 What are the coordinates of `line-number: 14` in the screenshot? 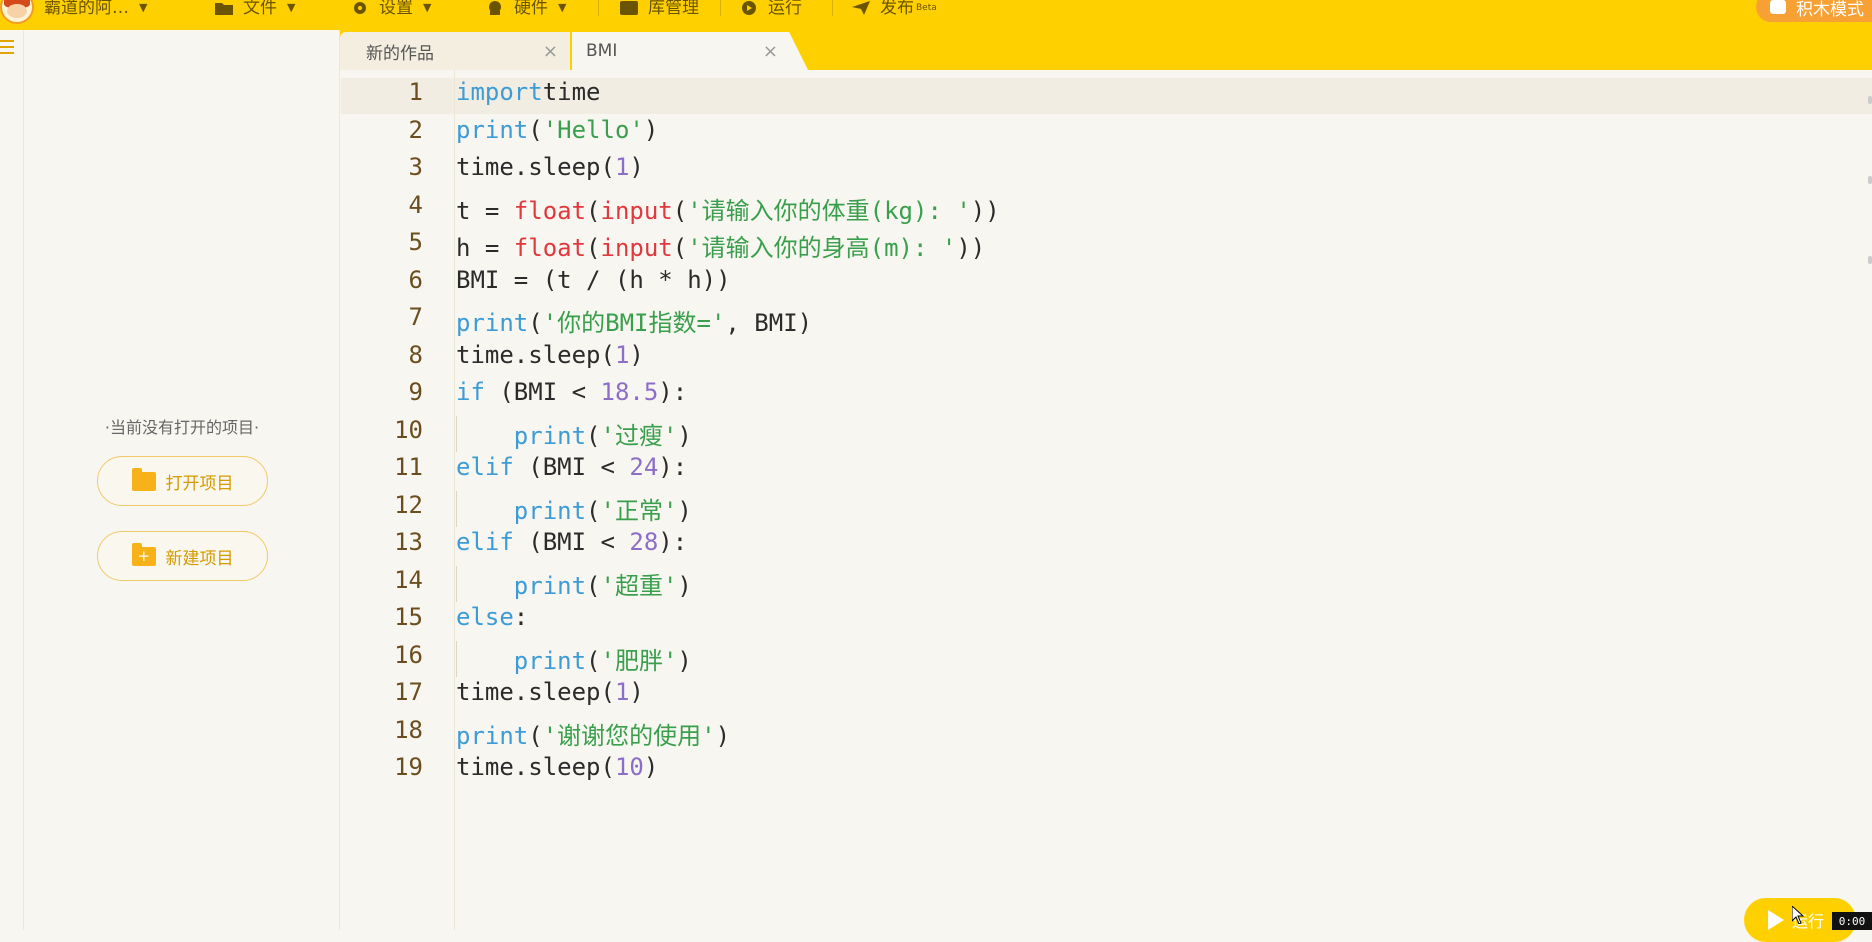 It's located at (408, 580).